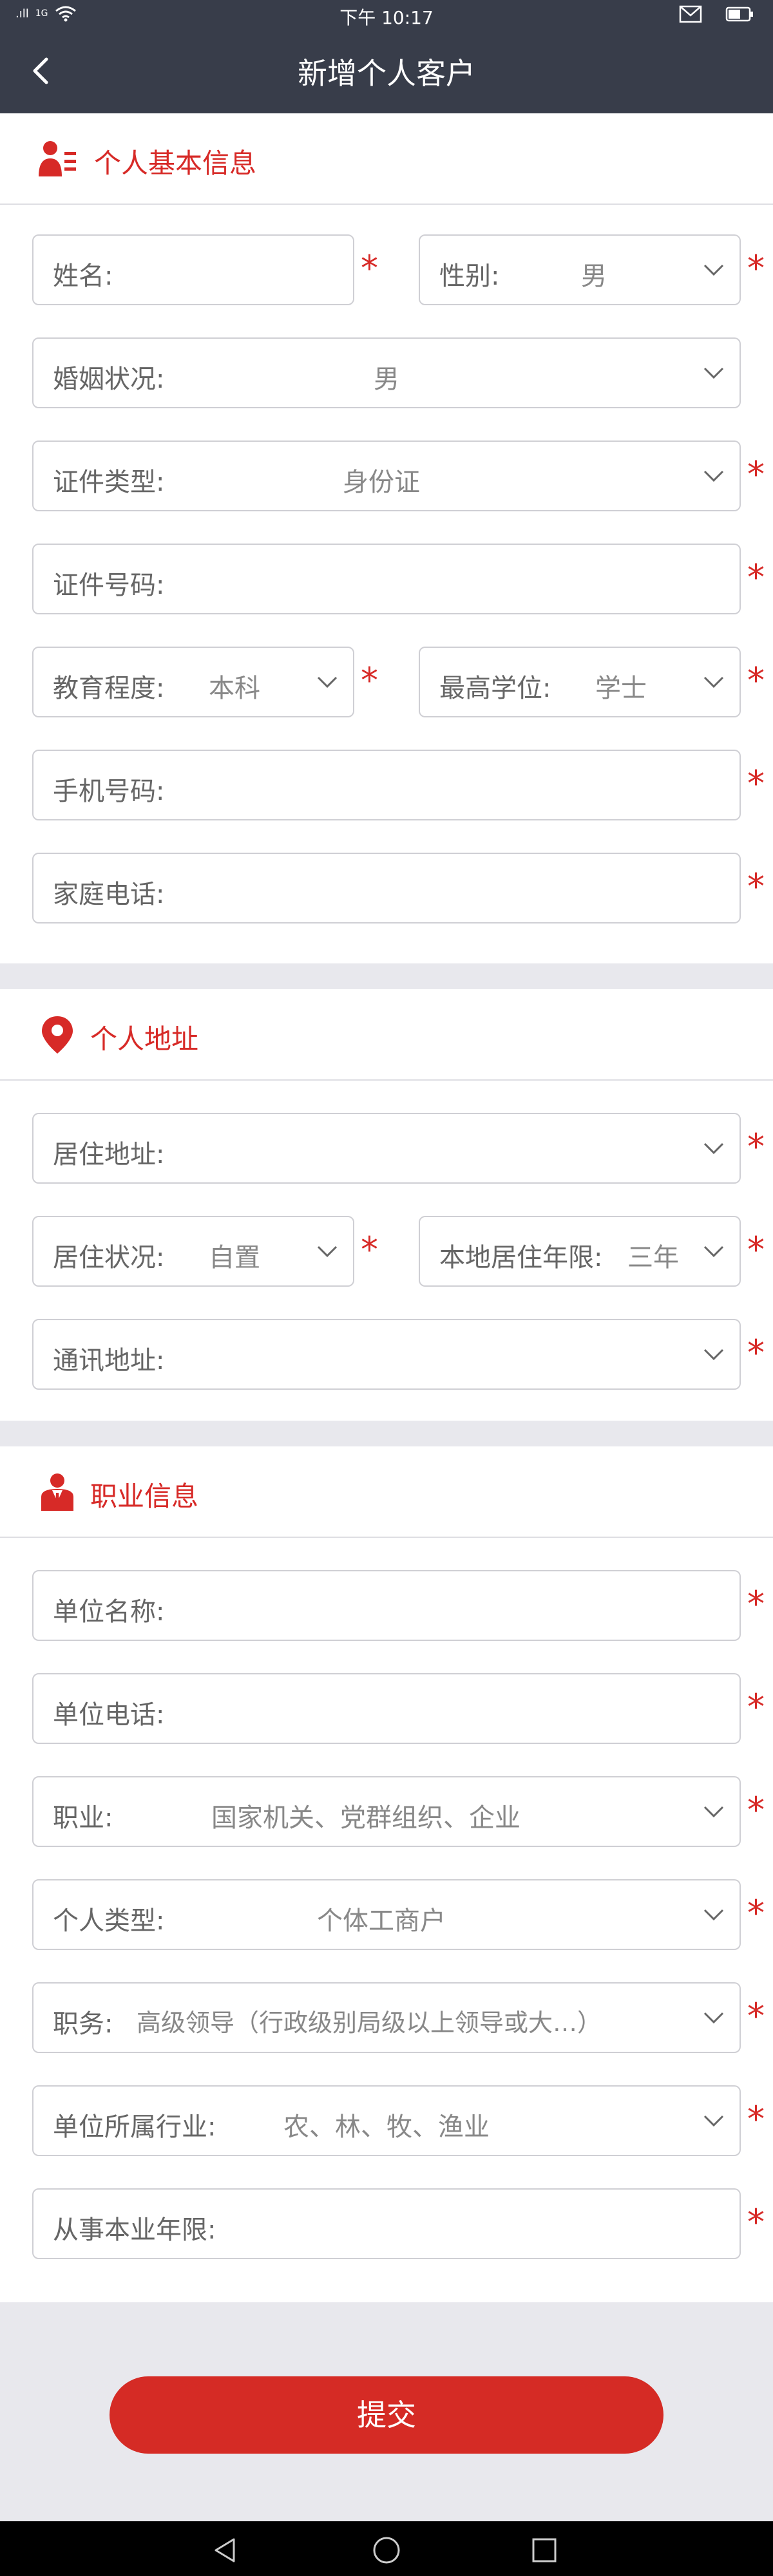 The width and height of the screenshot is (773, 2576). Describe the element at coordinates (134, 2127) in the screenshot. I see `industry-label: 单位所属行业:` at that location.